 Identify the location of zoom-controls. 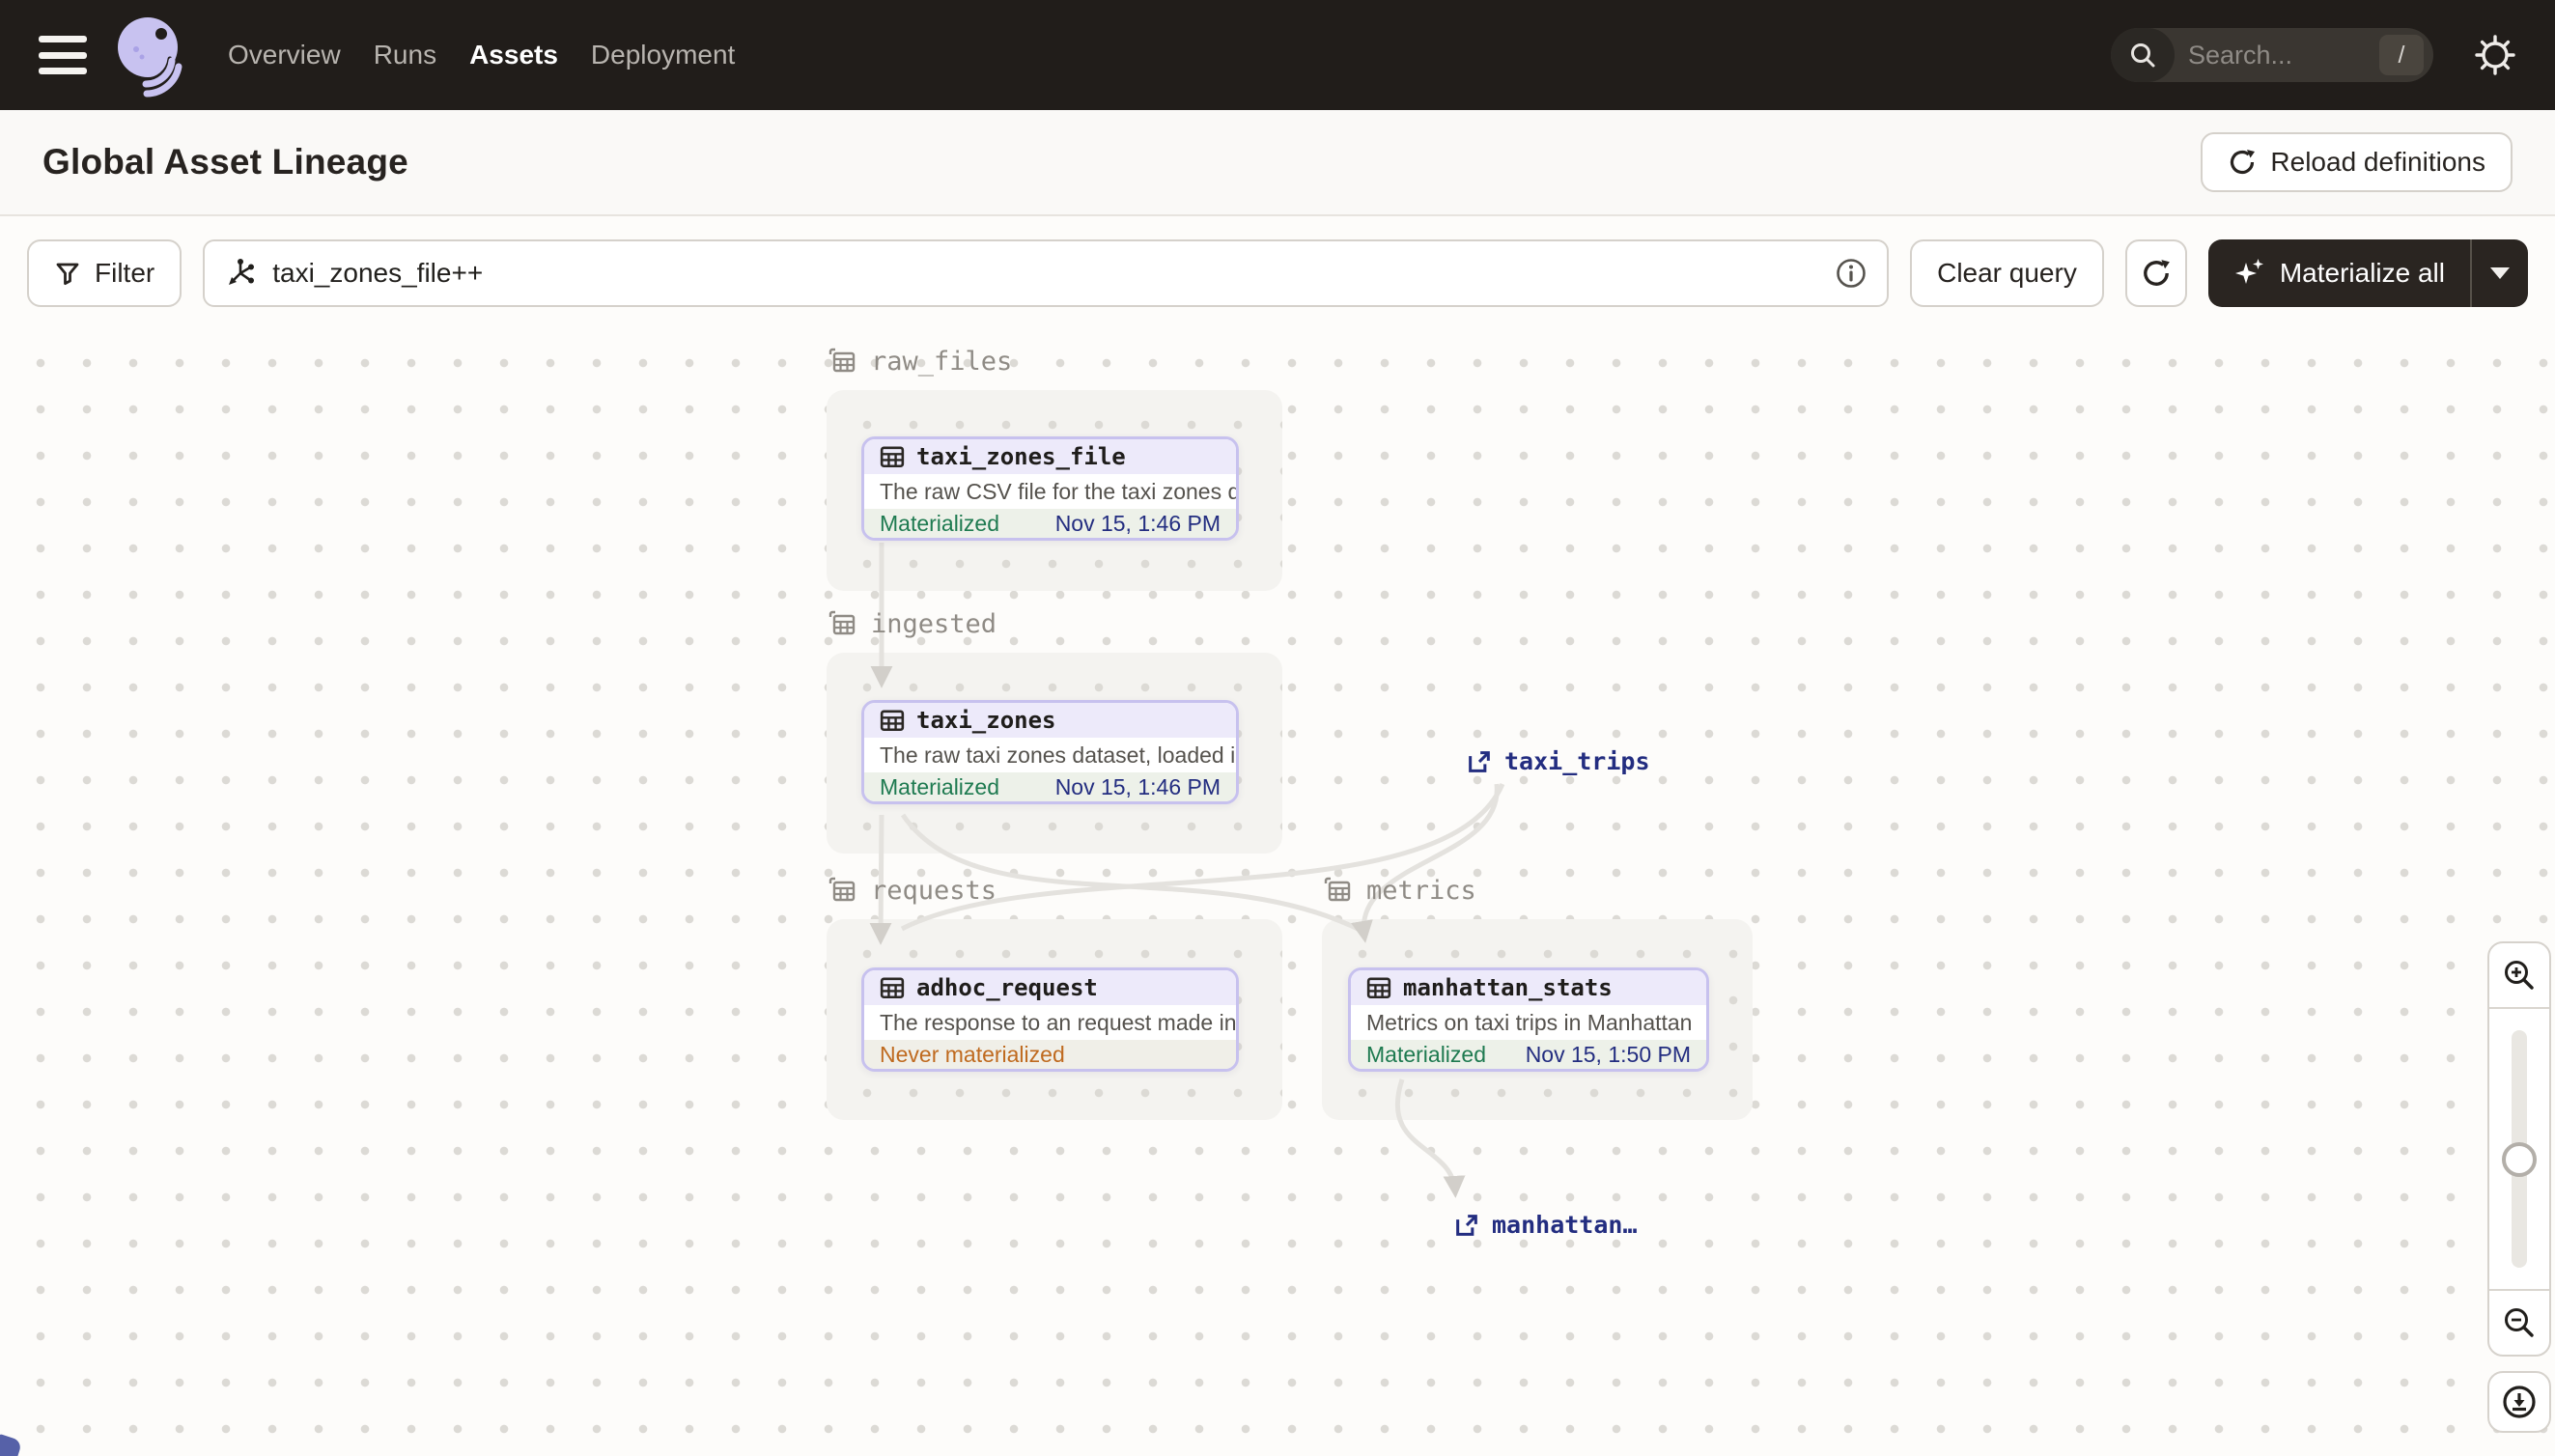
(2519, 1149).